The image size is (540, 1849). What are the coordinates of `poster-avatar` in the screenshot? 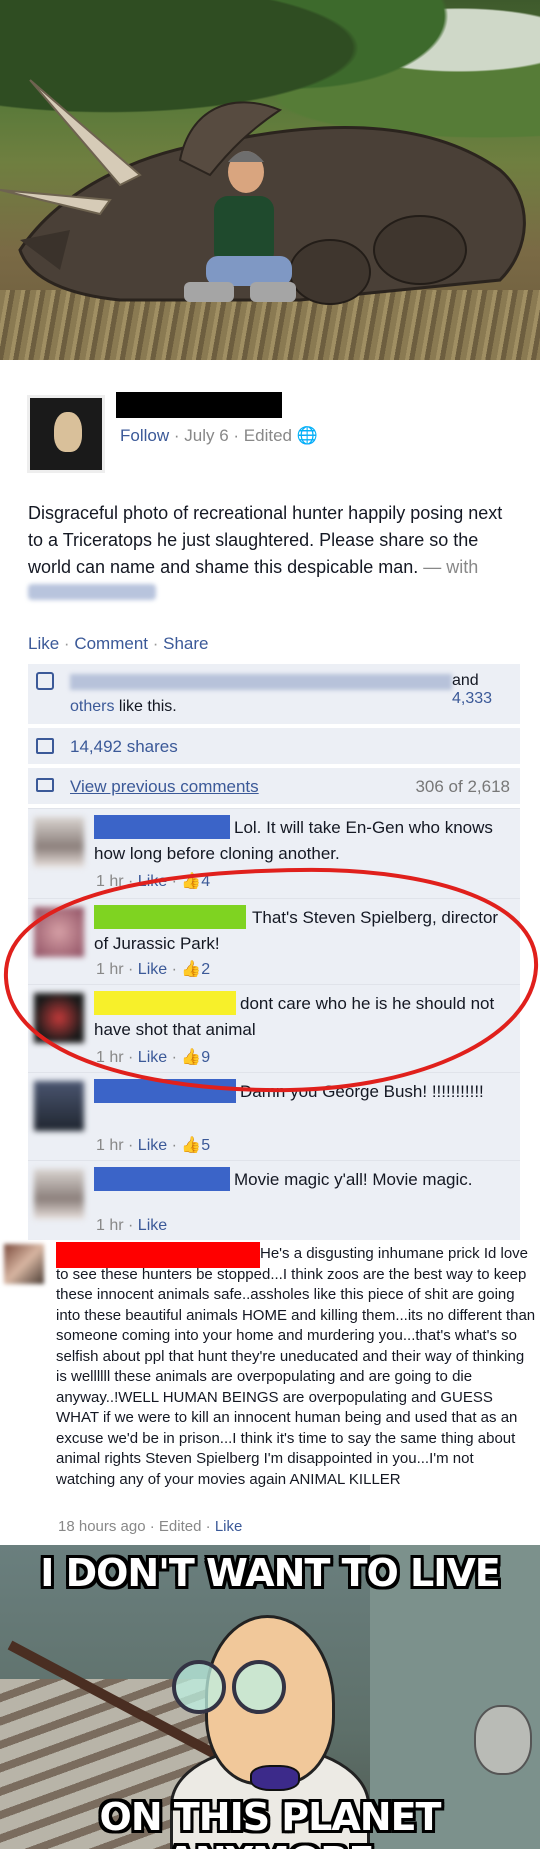 It's located at (66, 434).